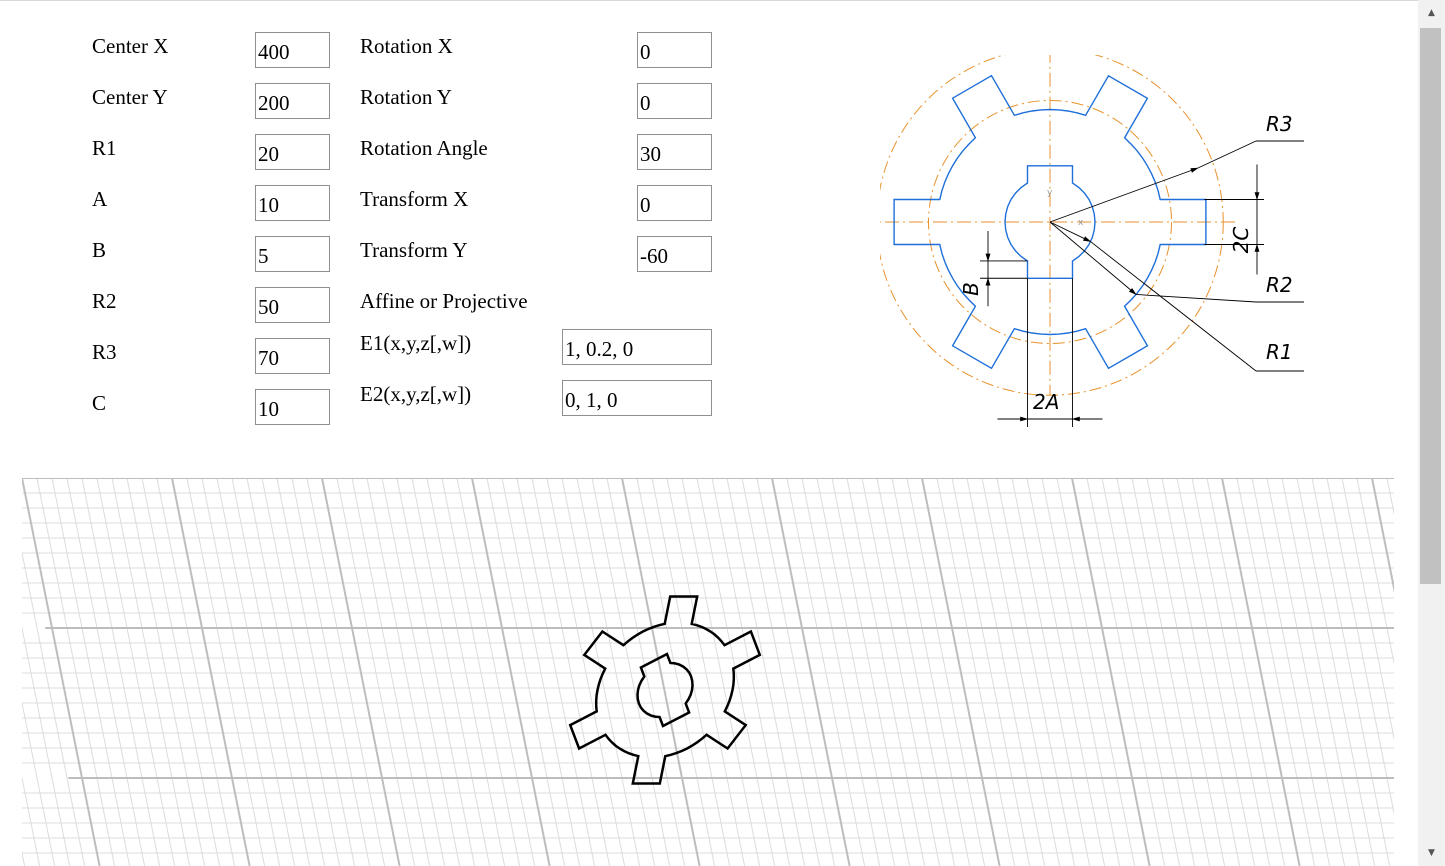 This screenshot has height=866, width=1445. Describe the element at coordinates (292, 305) in the screenshot. I see `r2-input` at that location.